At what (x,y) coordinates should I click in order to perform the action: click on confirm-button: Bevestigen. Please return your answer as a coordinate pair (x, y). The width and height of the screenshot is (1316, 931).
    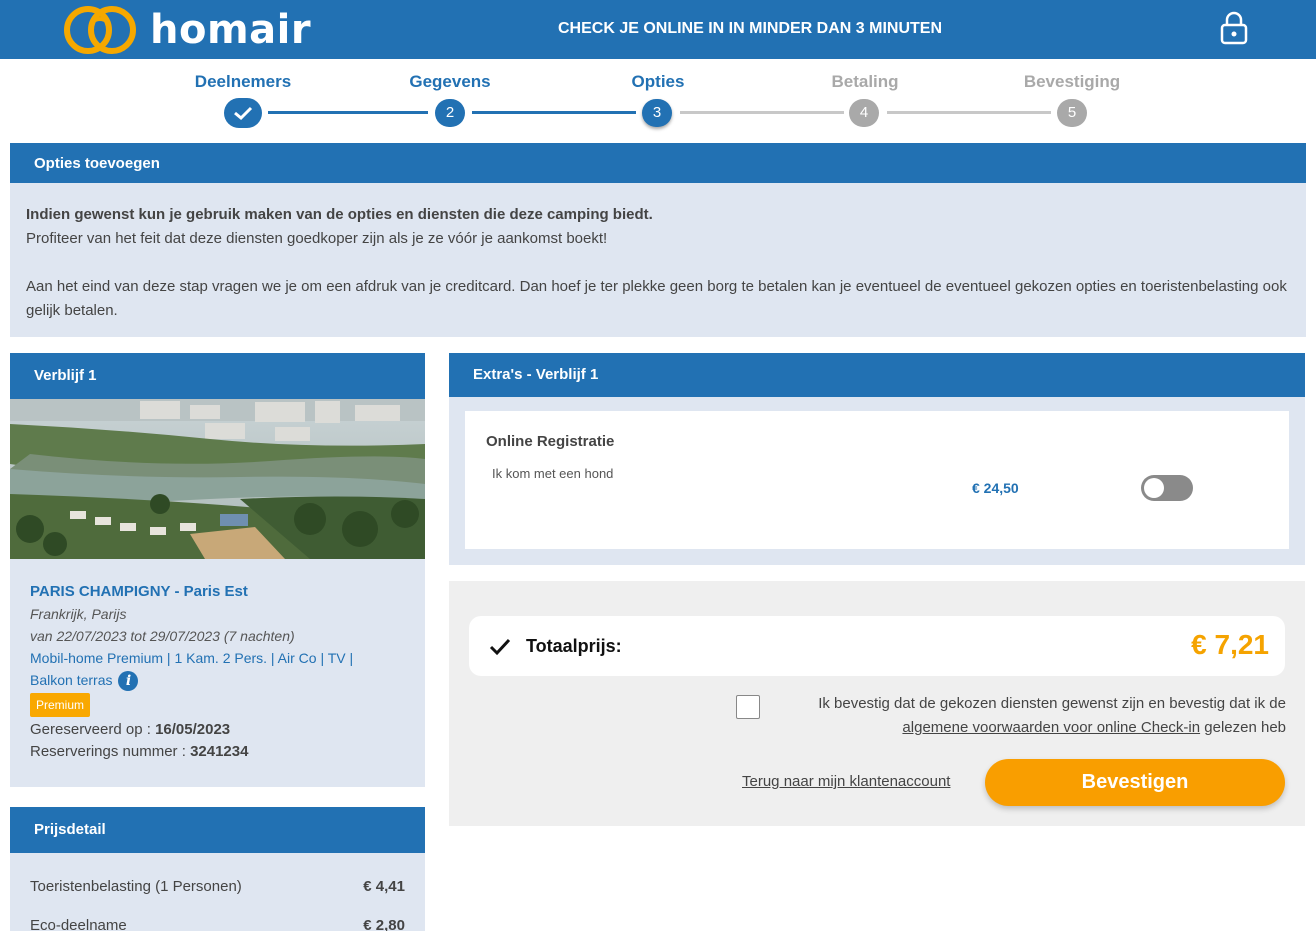
    Looking at the image, I should click on (1135, 782).